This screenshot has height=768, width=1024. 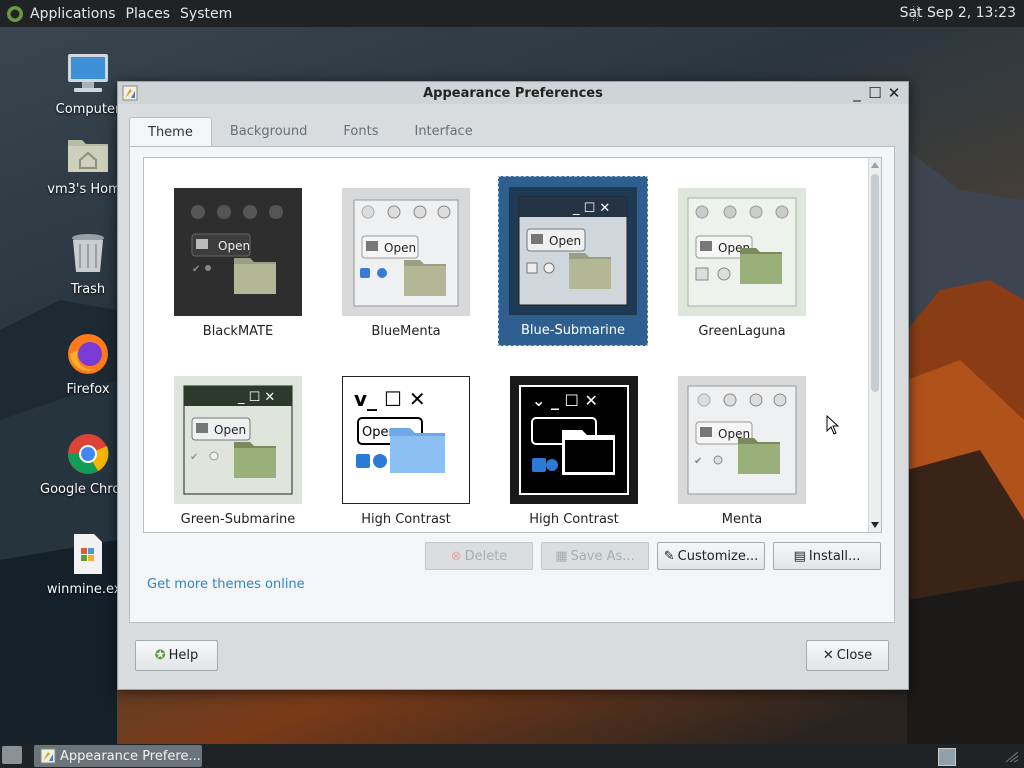 I want to click on theme-name: Blue-Submarine, so click(x=573, y=330).